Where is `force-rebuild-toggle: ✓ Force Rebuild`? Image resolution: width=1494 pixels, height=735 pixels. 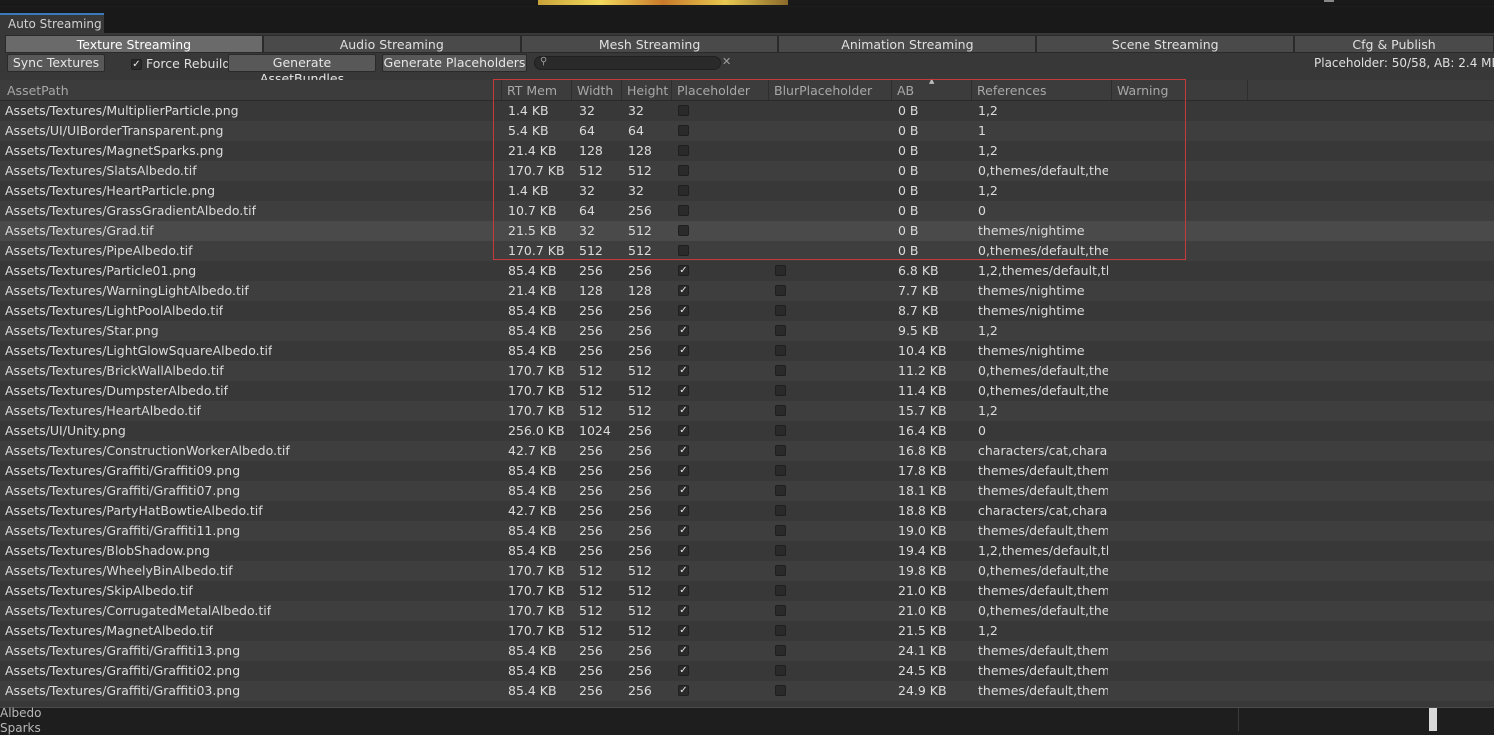
force-rebuild-toggle: ✓ Force Rebuild is located at coordinates (180, 63).